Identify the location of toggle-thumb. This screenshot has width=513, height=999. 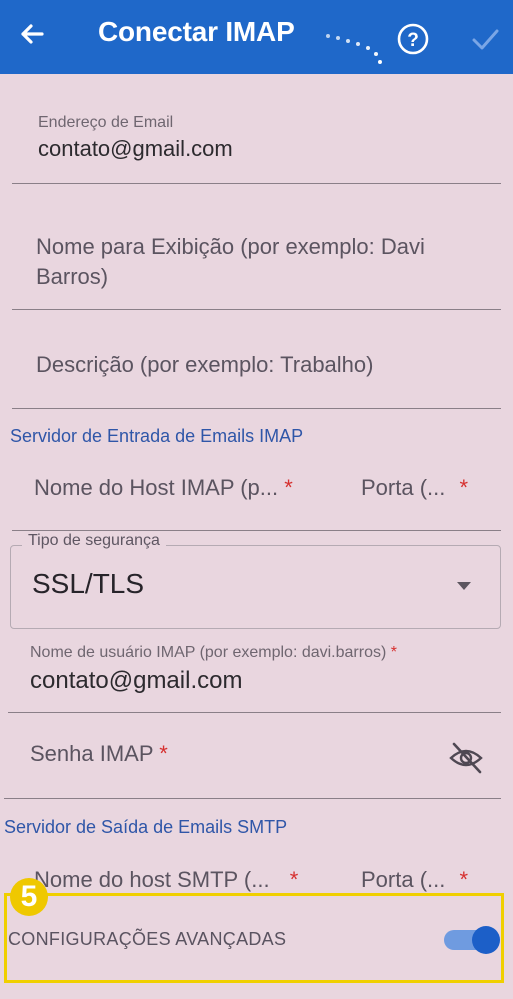
(486, 940).